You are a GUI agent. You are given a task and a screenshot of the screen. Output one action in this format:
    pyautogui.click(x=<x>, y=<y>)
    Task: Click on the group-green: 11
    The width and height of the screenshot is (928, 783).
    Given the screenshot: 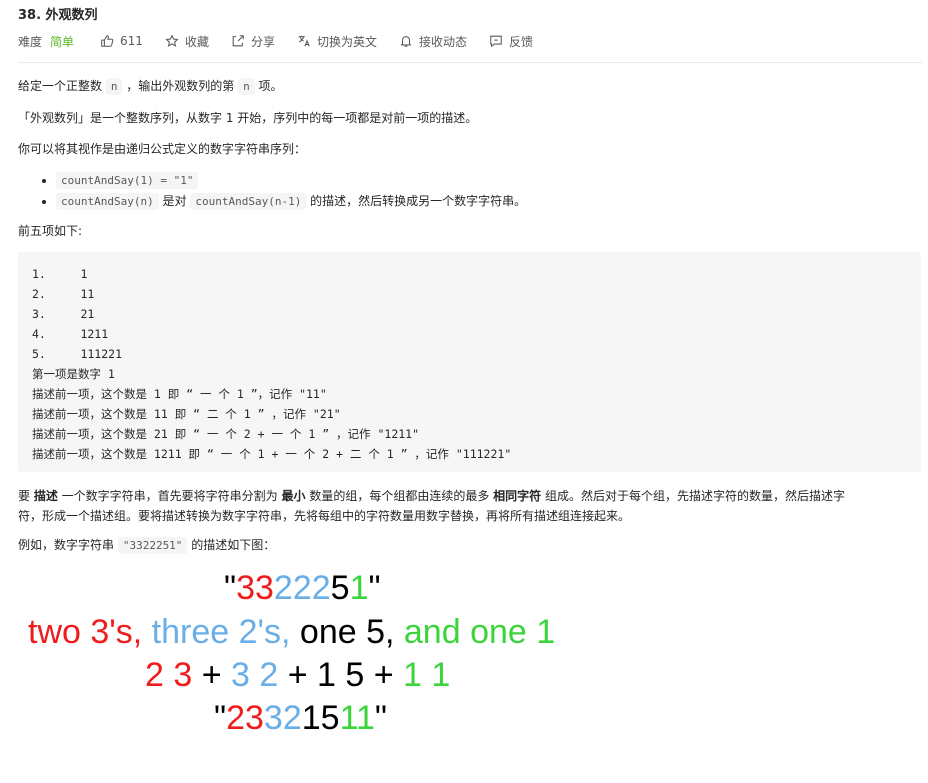 What is the action you would take?
    pyautogui.click(x=357, y=718)
    